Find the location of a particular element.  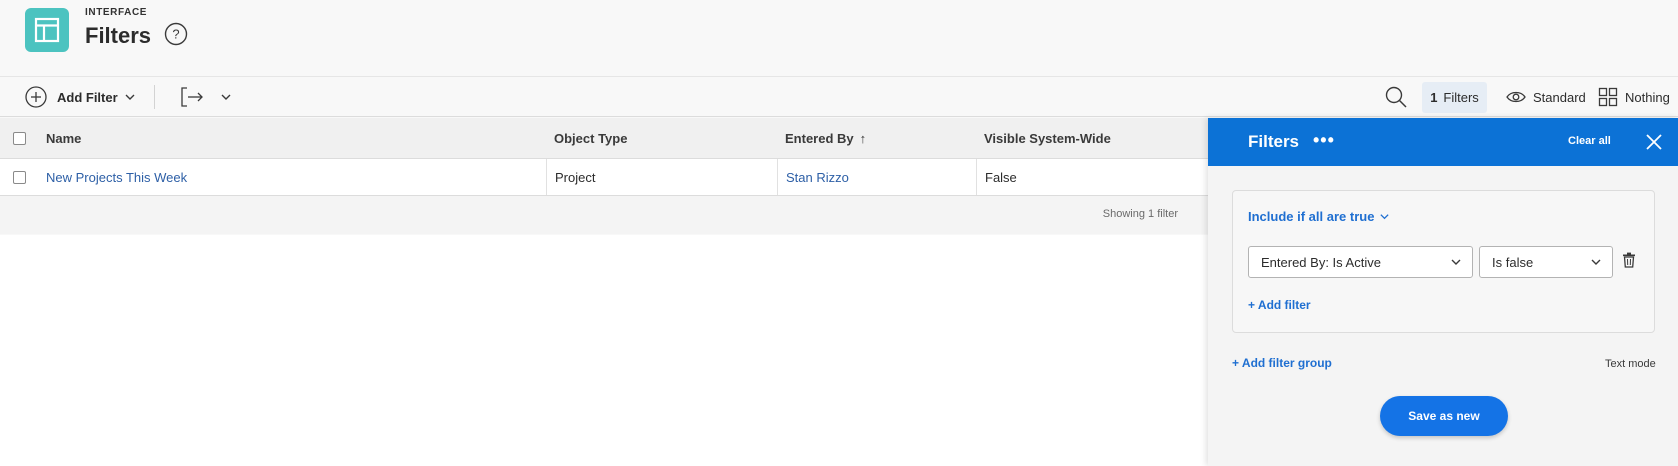

column-header-visible-system-wide: Visible System-Wide is located at coordinates (1092, 138).